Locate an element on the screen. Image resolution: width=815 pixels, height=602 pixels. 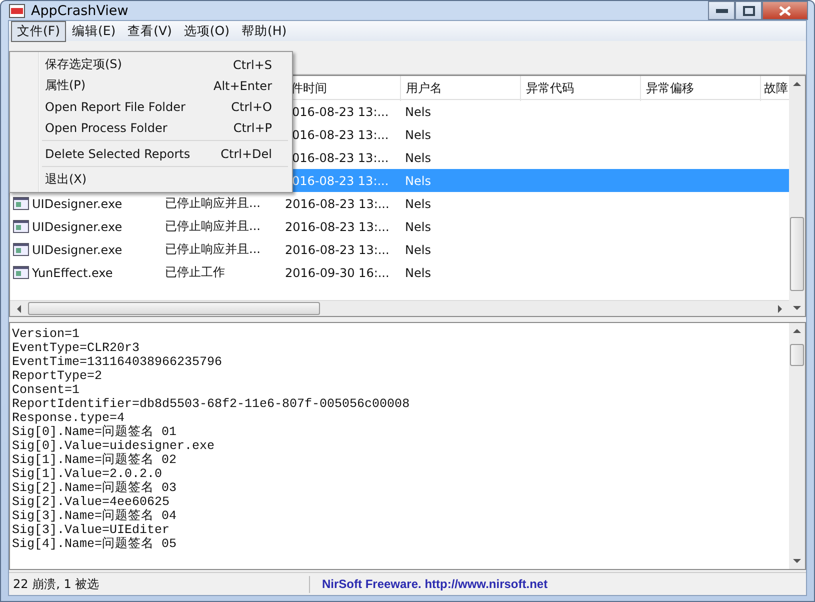
credit-link: NirSoft Freeware. http://www.nirsoft.net is located at coordinates (429, 584).